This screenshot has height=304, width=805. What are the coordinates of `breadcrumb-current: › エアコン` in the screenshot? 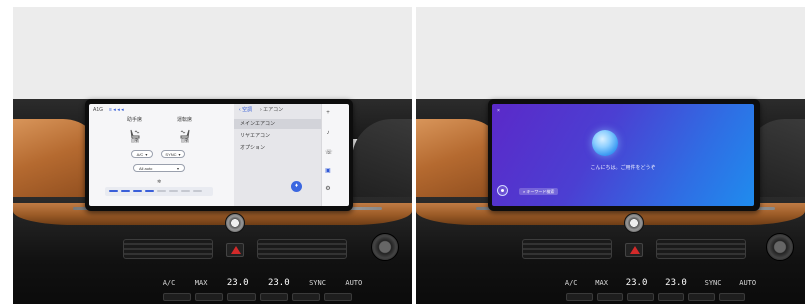 It's located at (272, 110).